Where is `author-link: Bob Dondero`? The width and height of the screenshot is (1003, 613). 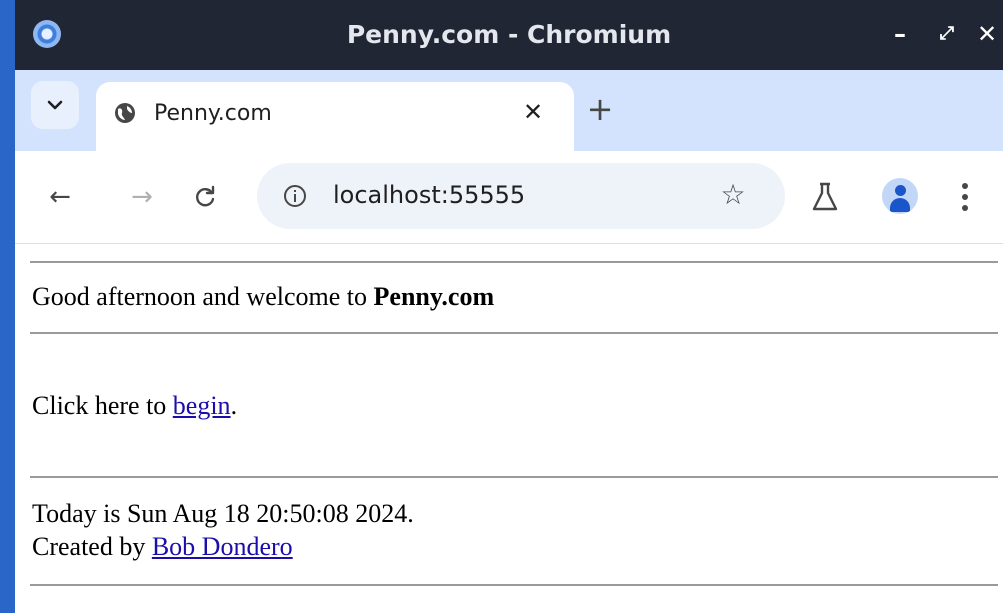
author-link: Bob Dondero is located at coordinates (222, 546).